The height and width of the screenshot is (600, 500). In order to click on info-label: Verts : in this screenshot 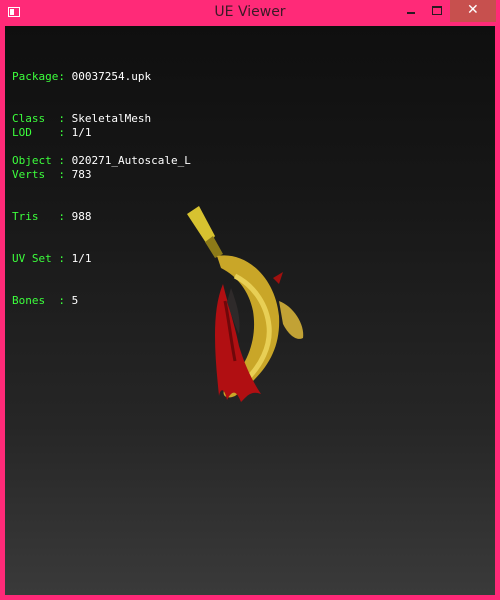, I will do `click(42, 174)`.